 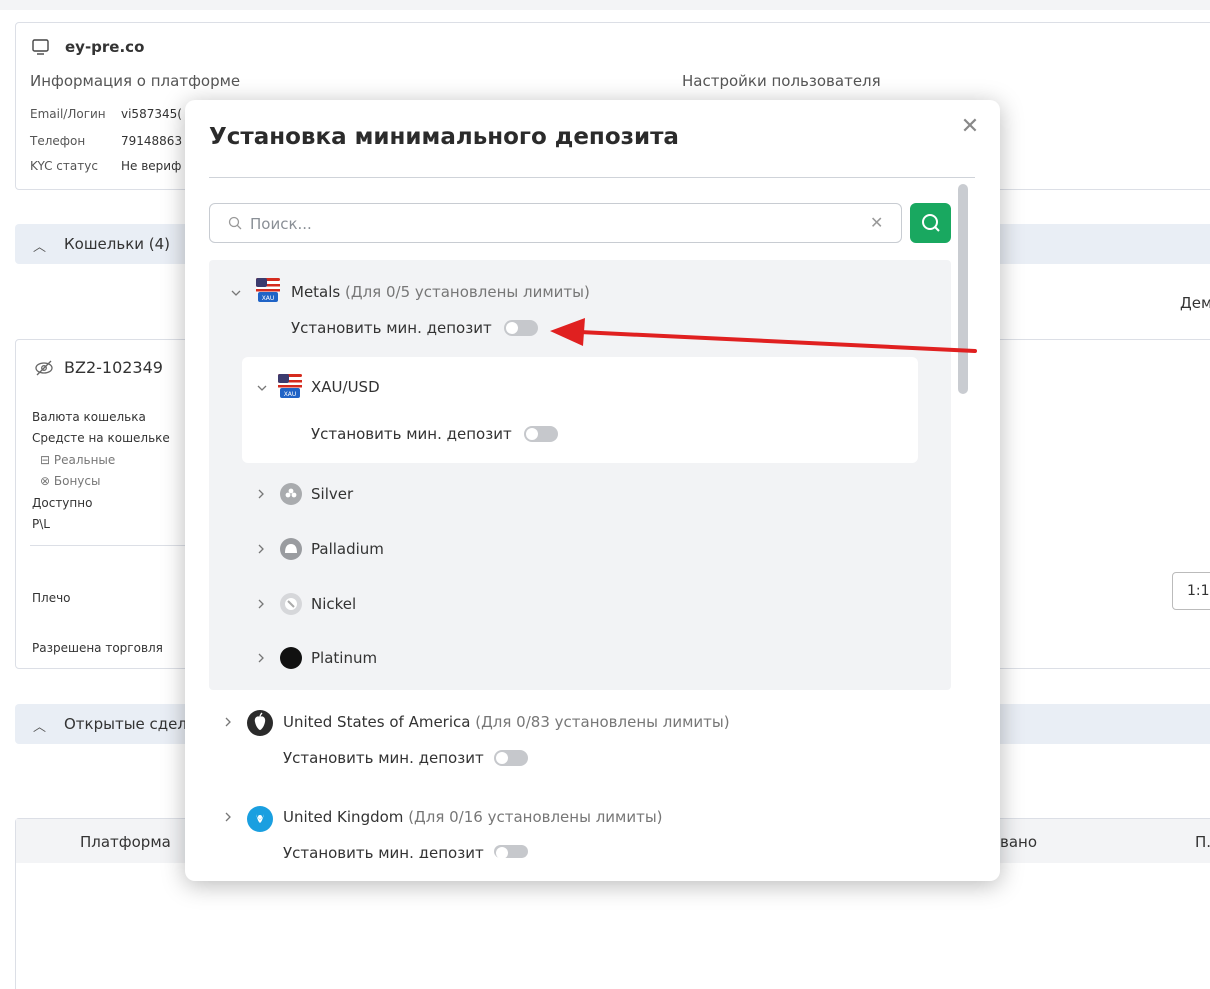 What do you see at coordinates (970, 127) in the screenshot?
I see `close-icon: ✕` at bounding box center [970, 127].